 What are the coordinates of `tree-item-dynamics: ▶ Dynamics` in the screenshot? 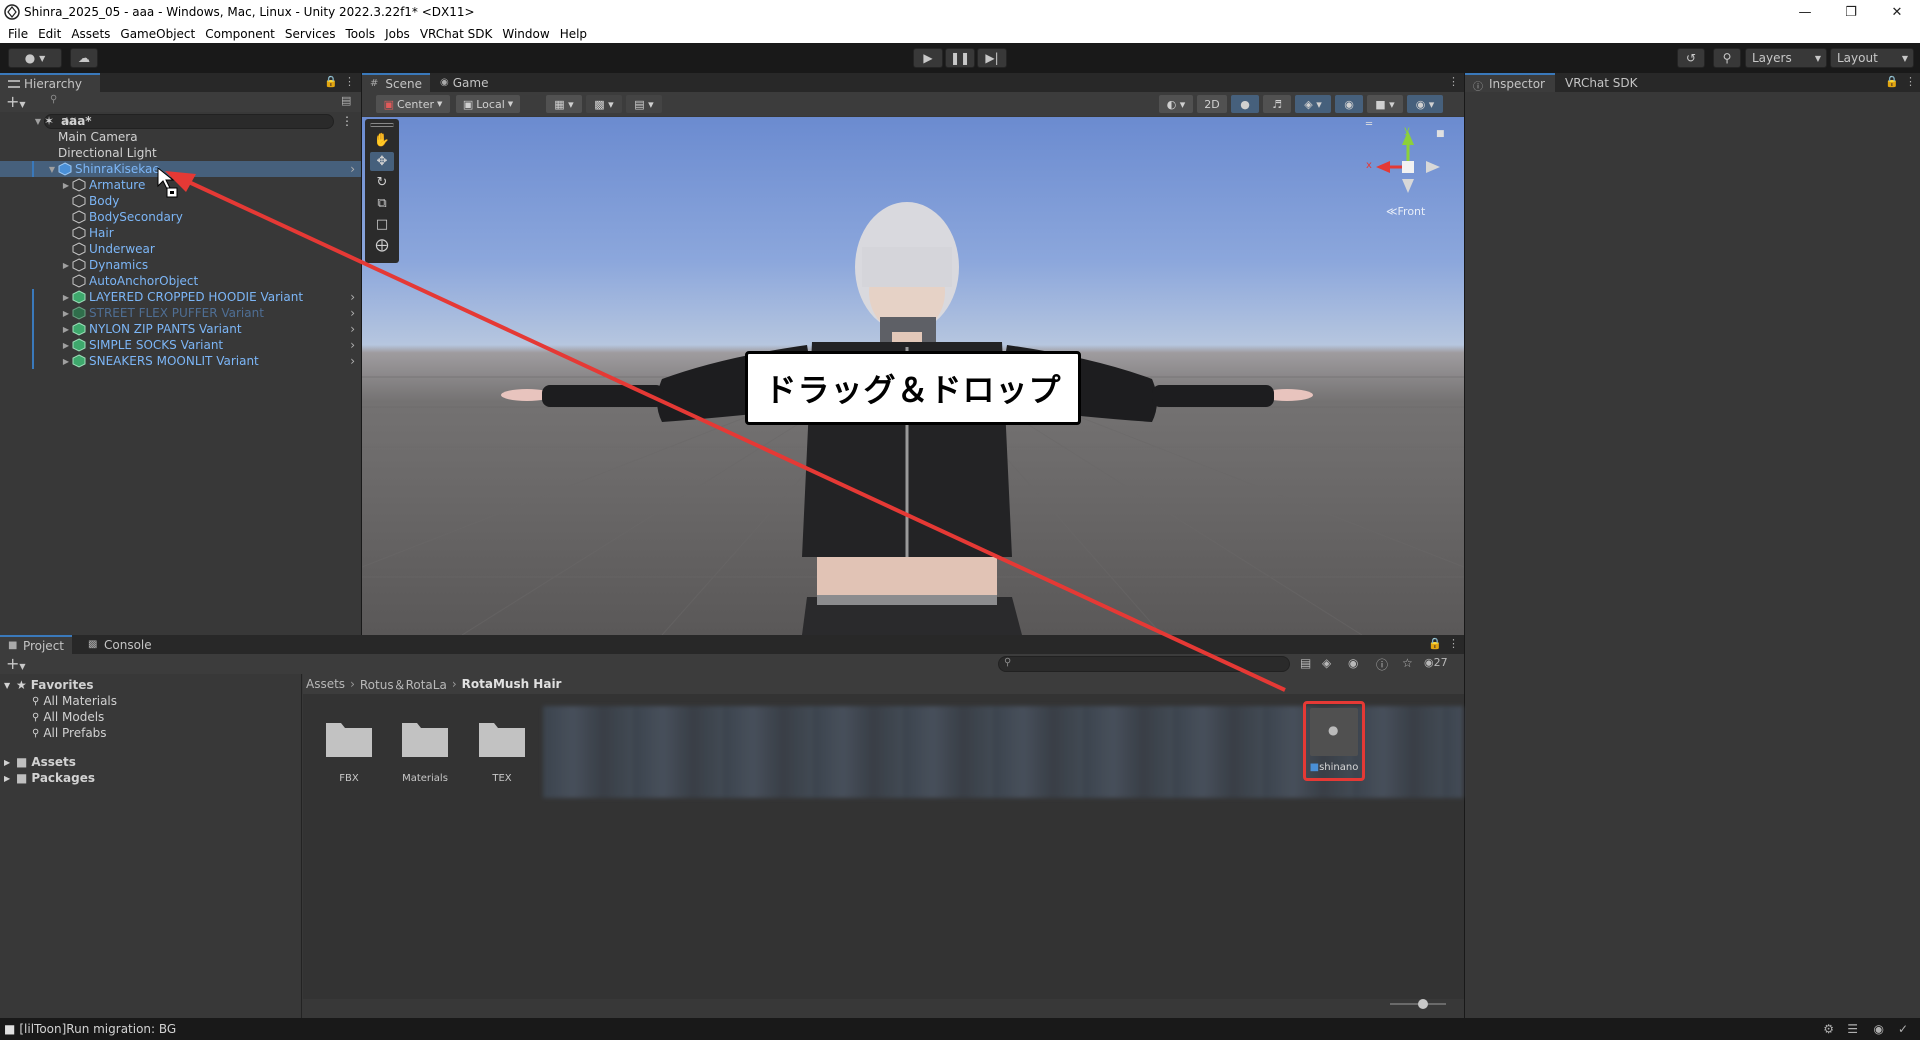 It's located at (180, 265).